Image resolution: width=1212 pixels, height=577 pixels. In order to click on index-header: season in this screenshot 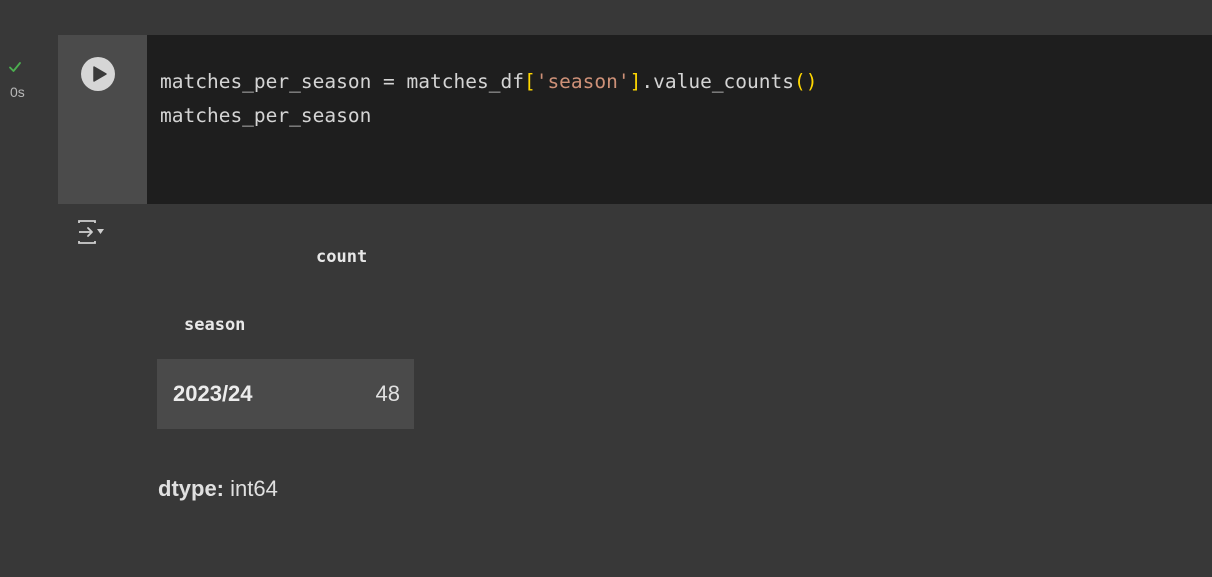, I will do `click(215, 325)`.